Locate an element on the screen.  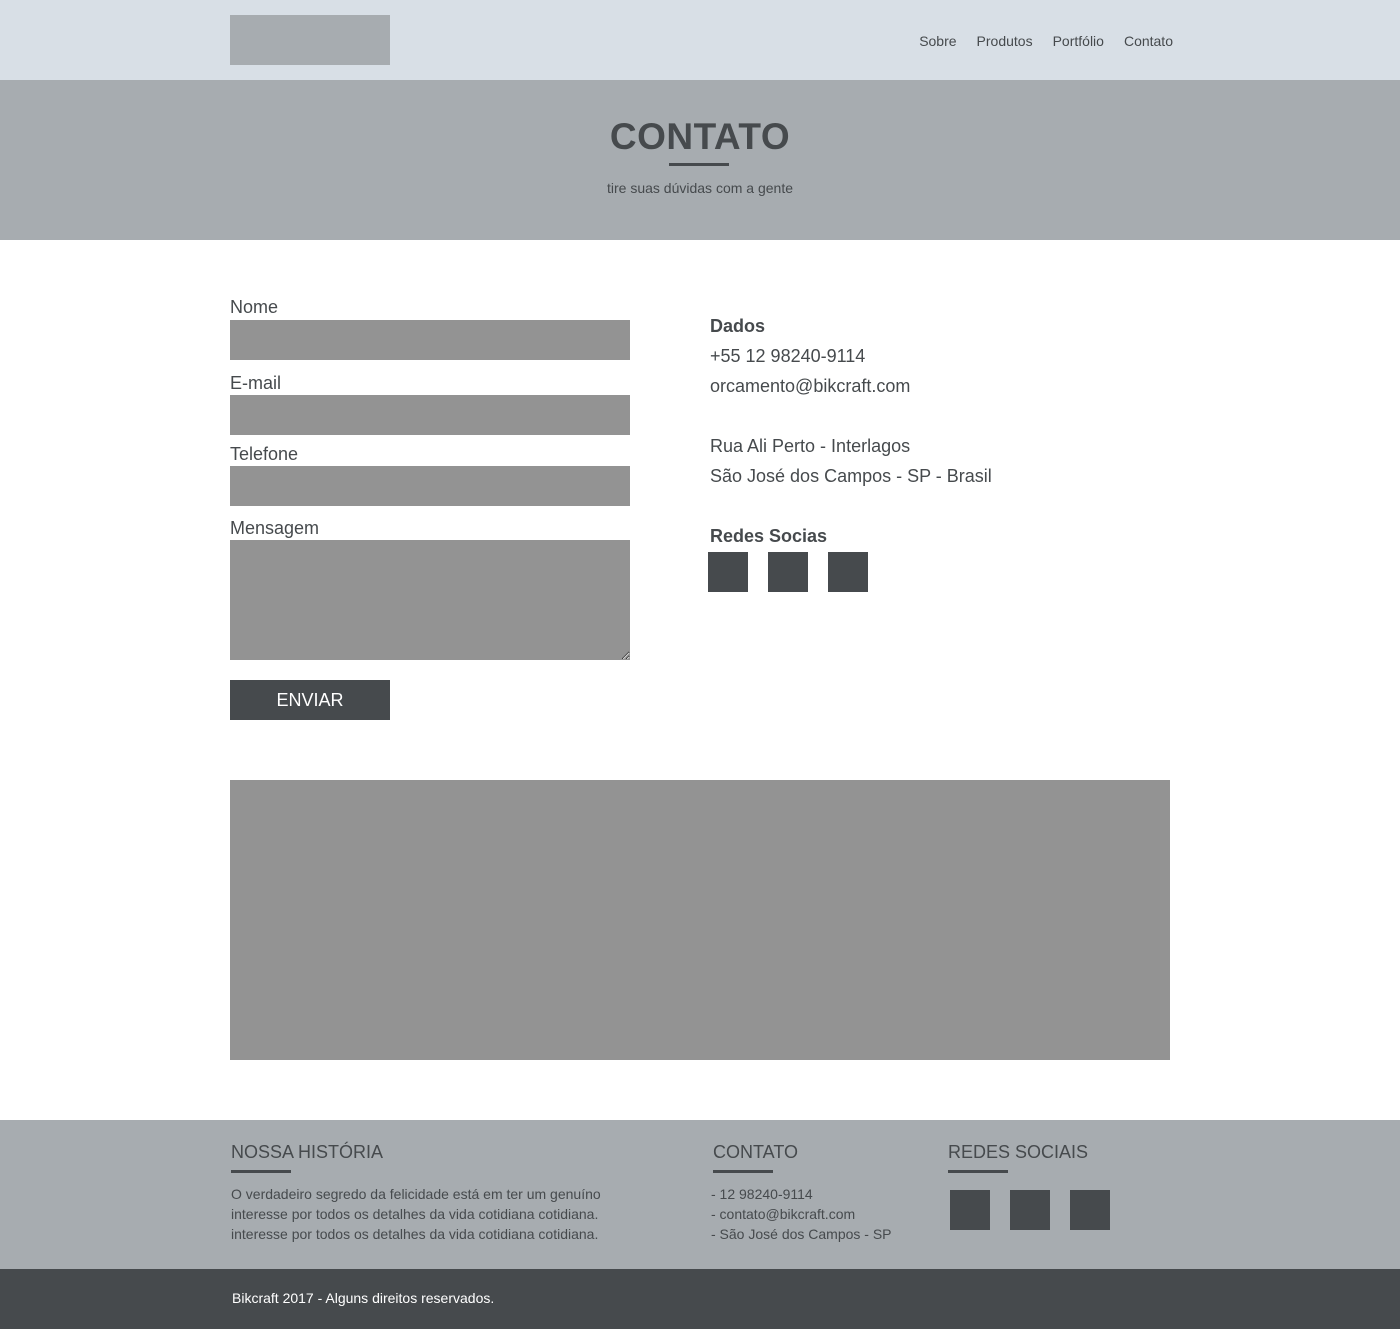
footer-history-title: NOSSA HISTÓRIA is located at coordinates (307, 1152).